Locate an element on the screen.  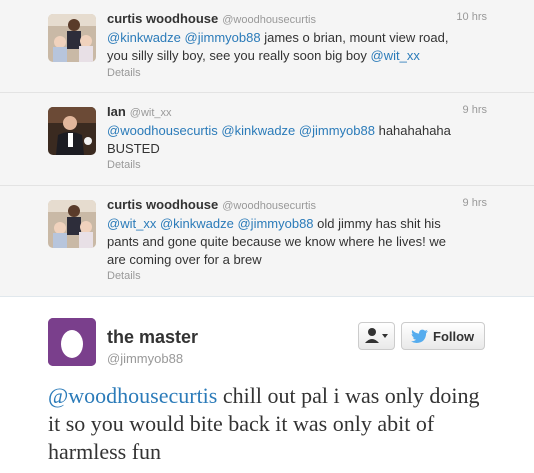
user-dropdown-icon is located at coordinates (376, 335).